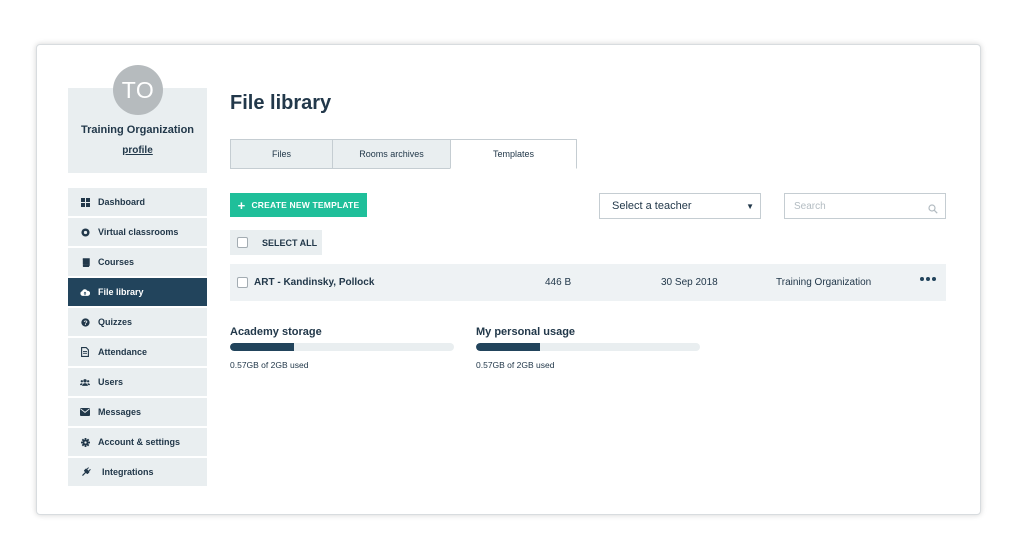 This screenshot has height=550, width=1017. Describe the element at coordinates (121, 292) in the screenshot. I see `sidebar-item-label: File library` at that location.